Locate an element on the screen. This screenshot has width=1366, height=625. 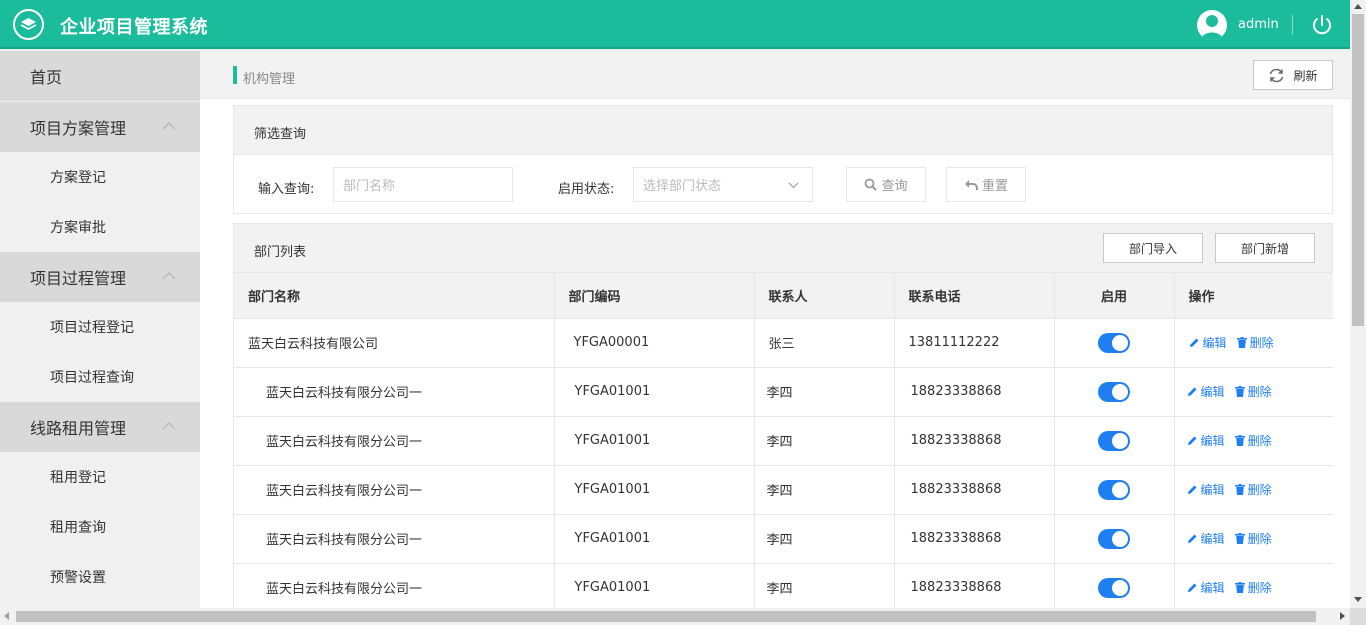
cell-actions: 编辑 删除 is located at coordinates (1253, 441).